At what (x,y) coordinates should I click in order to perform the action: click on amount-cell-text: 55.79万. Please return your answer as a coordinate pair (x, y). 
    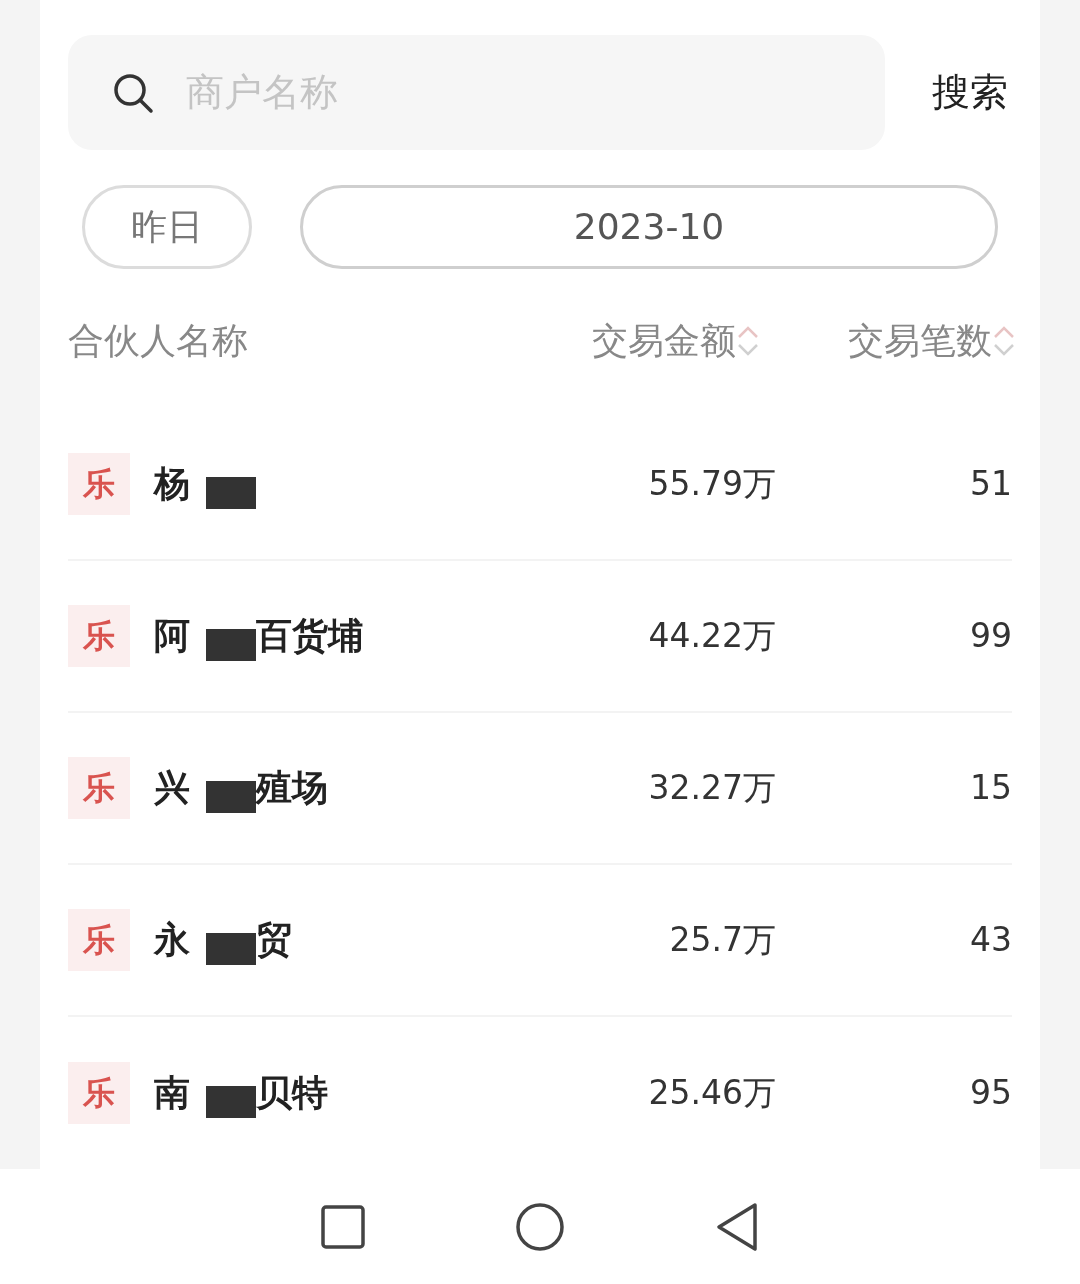
    Looking at the image, I should click on (711, 484).